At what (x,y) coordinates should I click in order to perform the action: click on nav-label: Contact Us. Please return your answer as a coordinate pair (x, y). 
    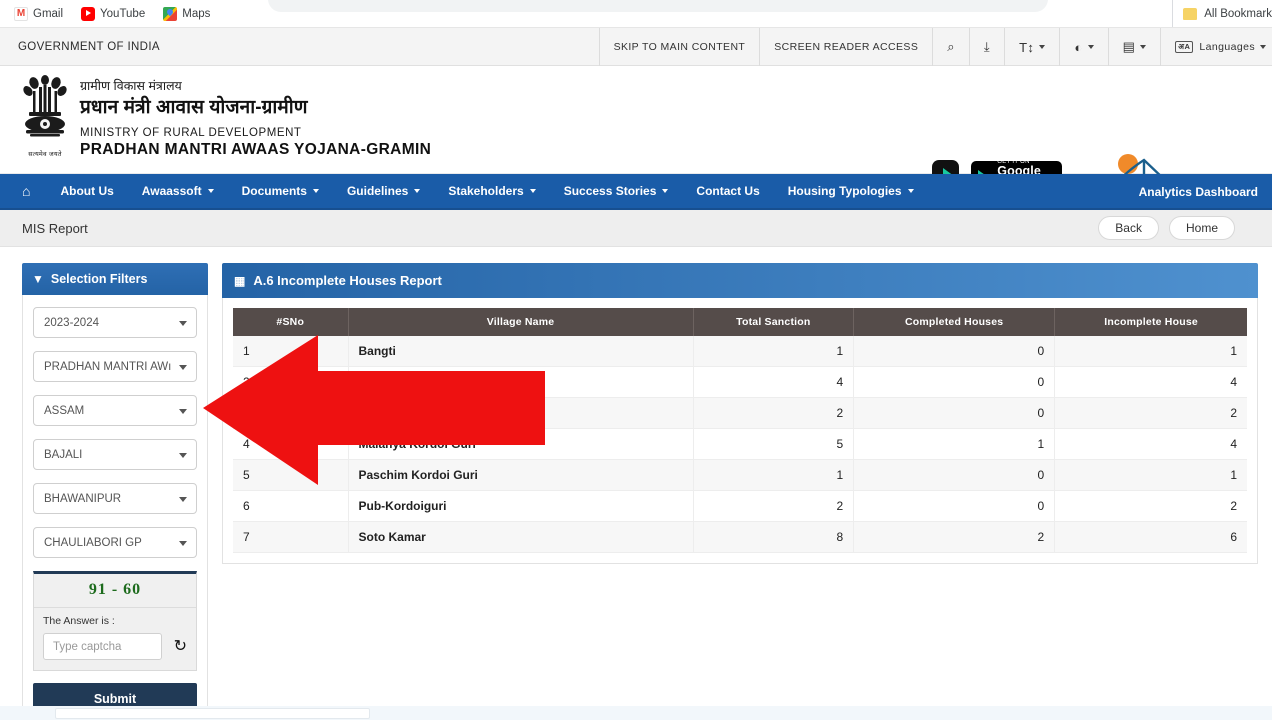
    Looking at the image, I should click on (728, 191).